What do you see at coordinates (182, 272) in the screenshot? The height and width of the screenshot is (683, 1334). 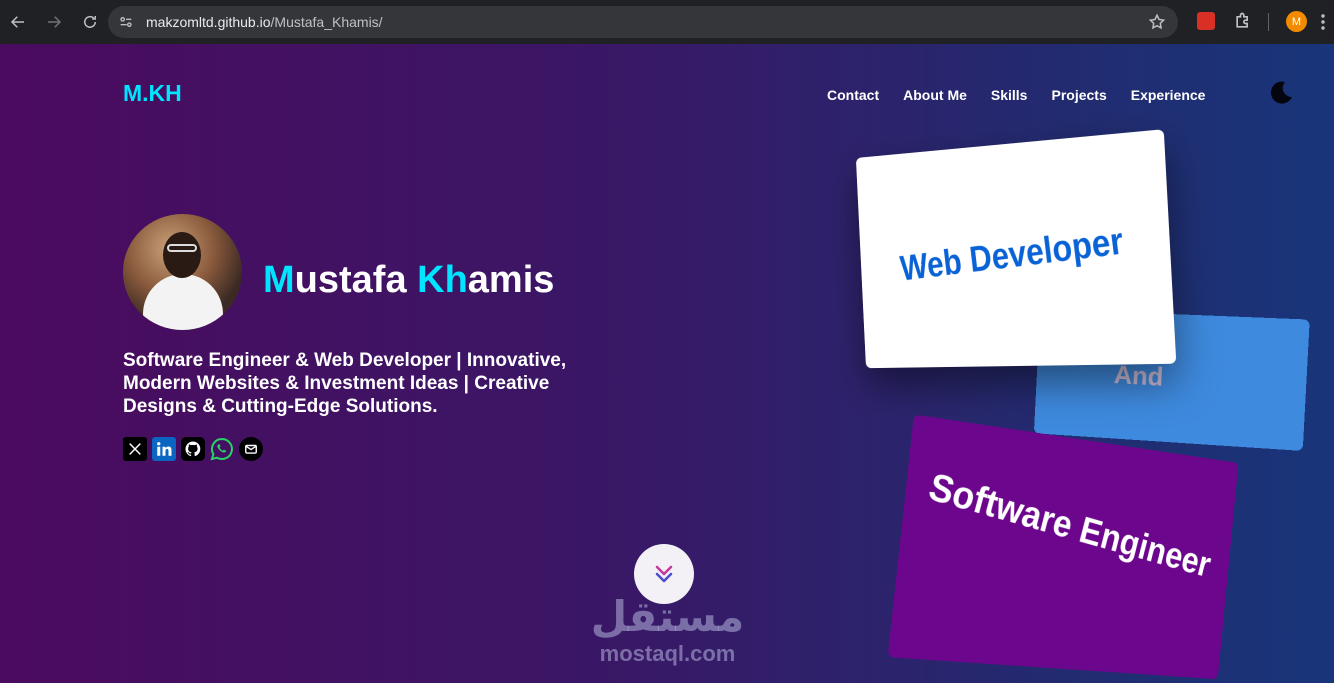 I see `avatar` at bounding box center [182, 272].